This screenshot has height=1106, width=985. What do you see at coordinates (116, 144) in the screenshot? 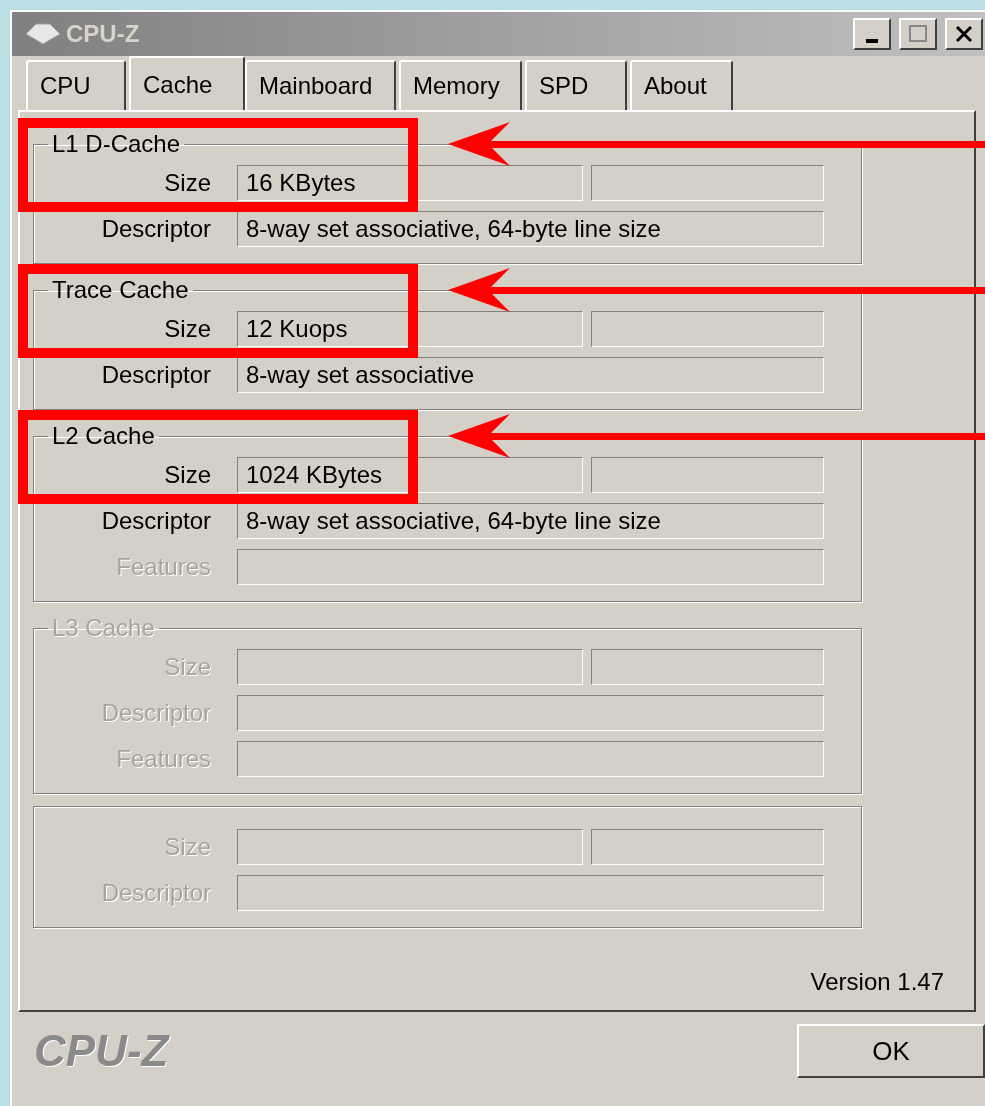
I see `group-title: L1 D-Cache` at bounding box center [116, 144].